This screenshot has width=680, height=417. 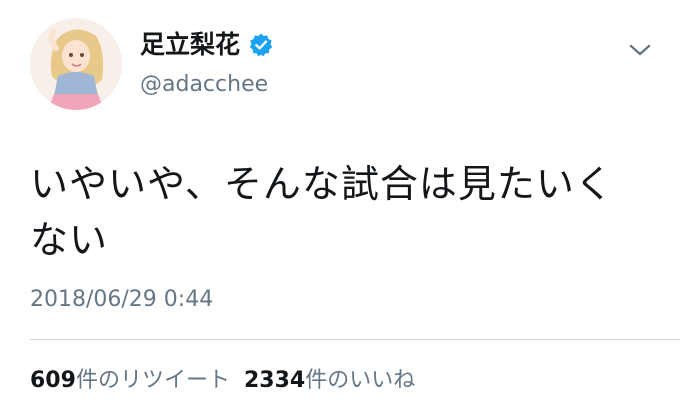 I want to click on display-name: 足立梨花, so click(x=207, y=45).